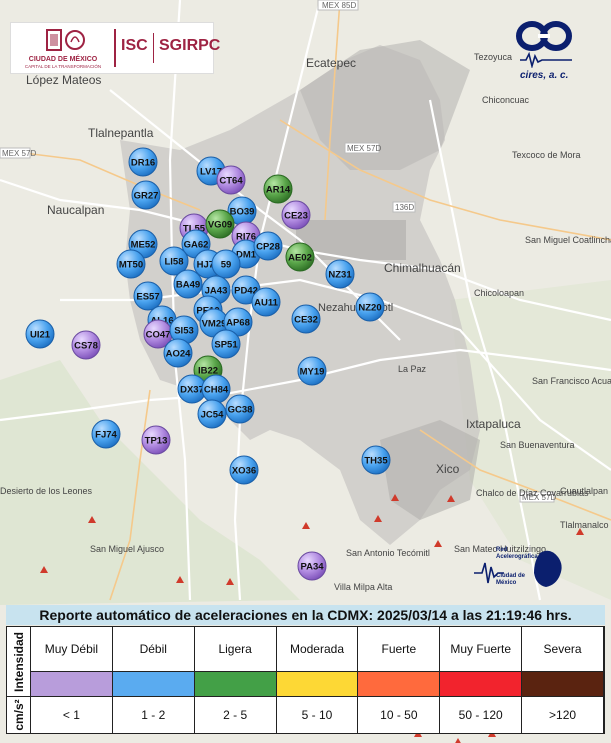 This screenshot has width=611, height=743. I want to click on place-label: San Miguel Coatlinchán, so click(568, 240).